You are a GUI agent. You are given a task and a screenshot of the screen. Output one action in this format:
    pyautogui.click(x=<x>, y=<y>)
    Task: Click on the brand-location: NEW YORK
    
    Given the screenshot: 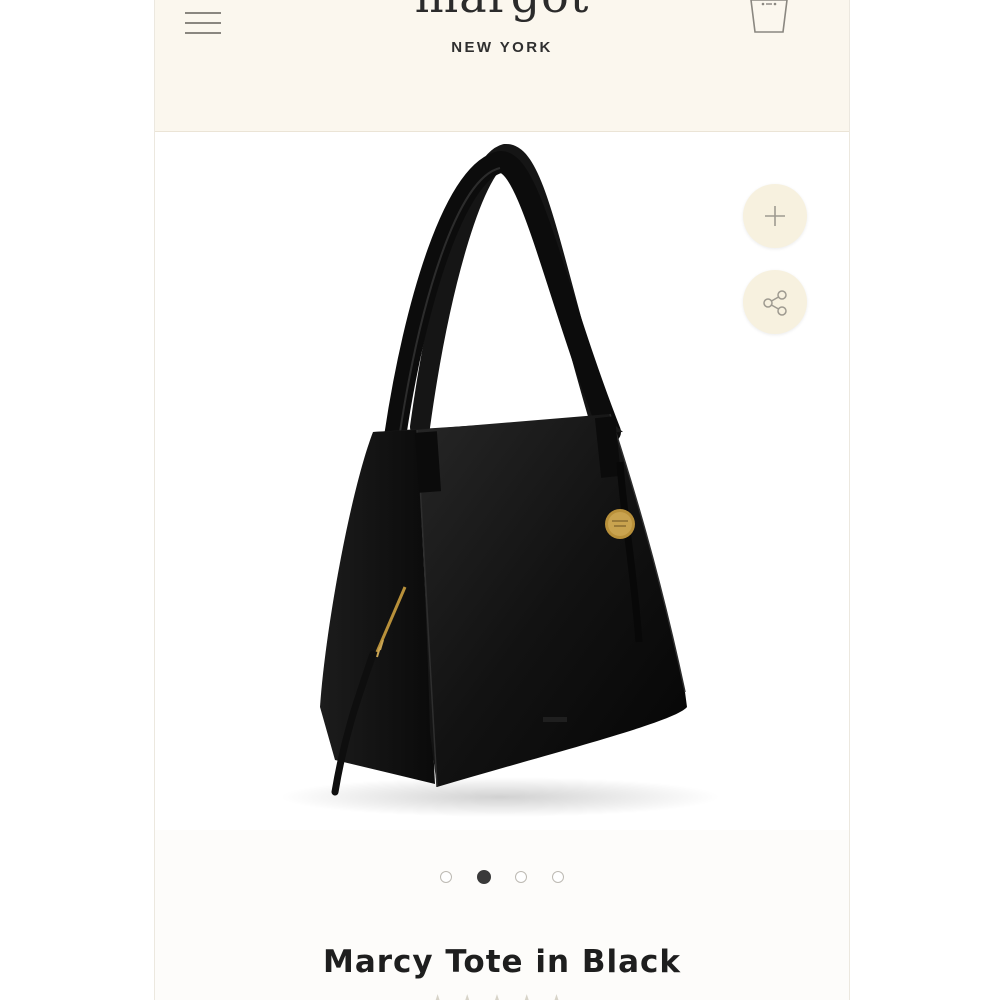 What is the action you would take?
    pyautogui.click(x=502, y=47)
    